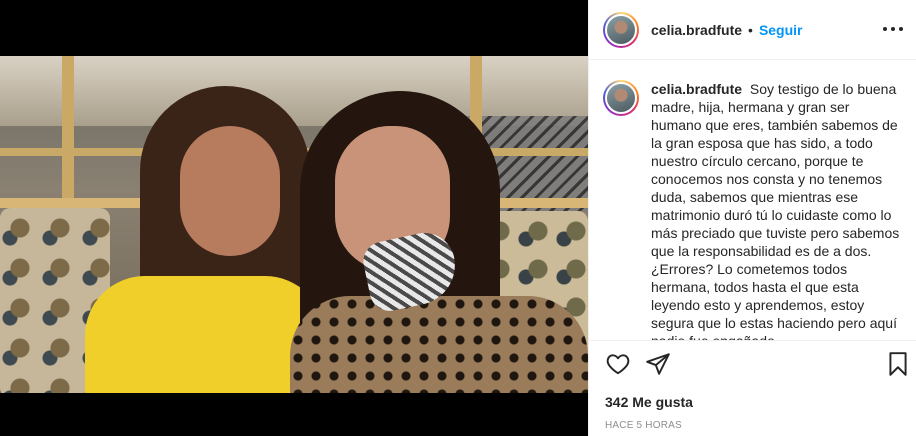 This screenshot has width=916, height=436. What do you see at coordinates (696, 30) in the screenshot?
I see `header-username: celia.bradfute` at bounding box center [696, 30].